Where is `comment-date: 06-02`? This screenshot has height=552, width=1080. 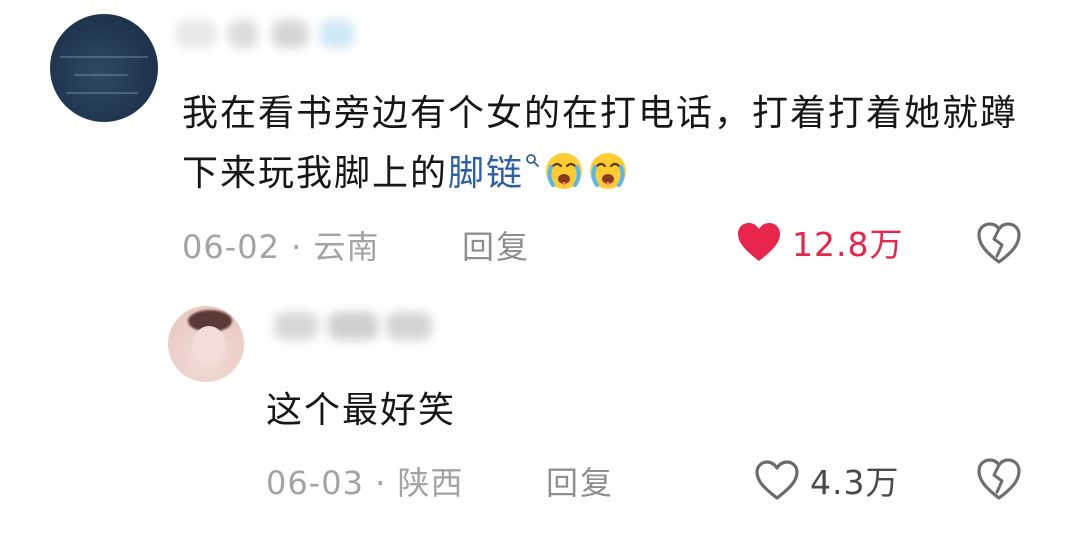
comment-date: 06-02 is located at coordinates (231, 247).